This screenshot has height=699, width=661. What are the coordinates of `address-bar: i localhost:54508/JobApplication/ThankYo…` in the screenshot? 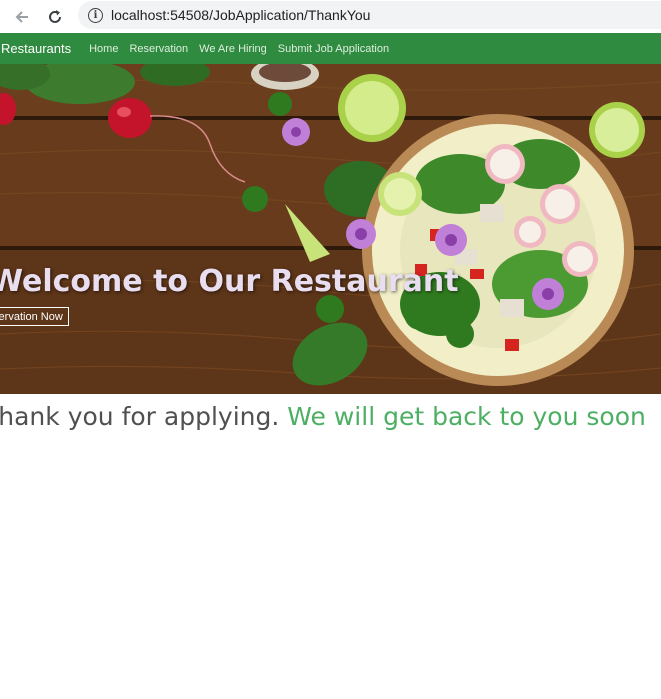 It's located at (369, 15).